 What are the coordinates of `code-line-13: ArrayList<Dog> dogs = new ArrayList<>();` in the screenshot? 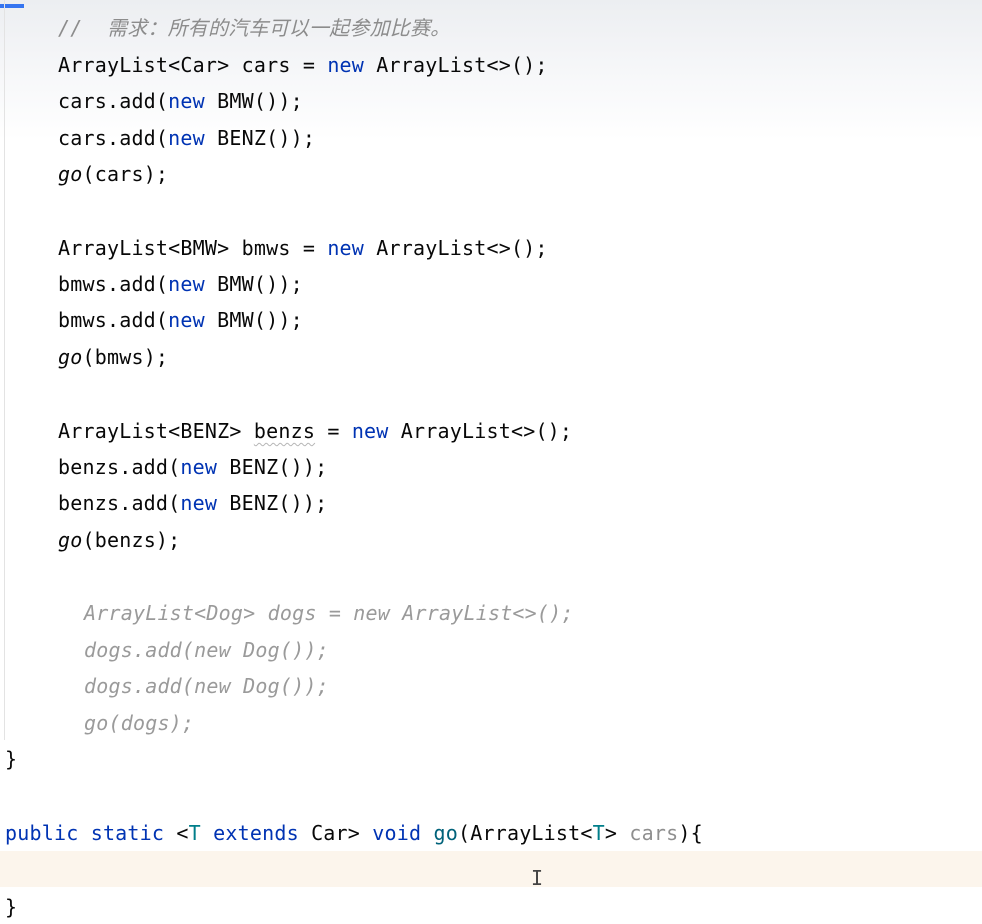 It's located at (329, 613).